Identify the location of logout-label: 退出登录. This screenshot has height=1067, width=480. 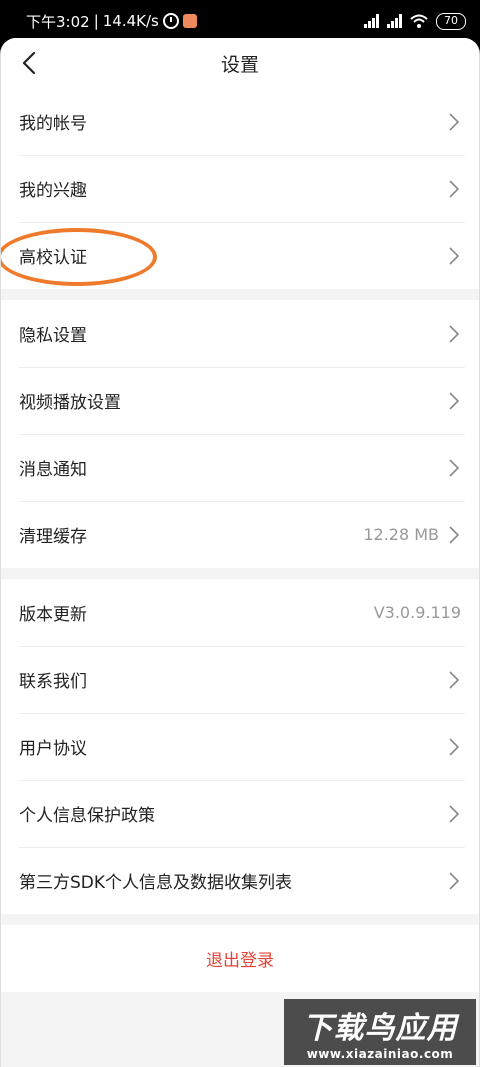
(240, 961).